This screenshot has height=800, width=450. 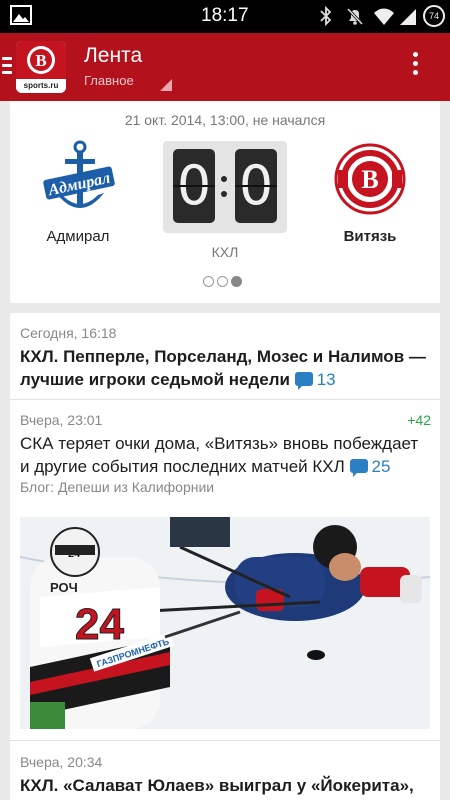 What do you see at coordinates (61, 762) in the screenshot?
I see `news-date: Вчера, 20:34` at bounding box center [61, 762].